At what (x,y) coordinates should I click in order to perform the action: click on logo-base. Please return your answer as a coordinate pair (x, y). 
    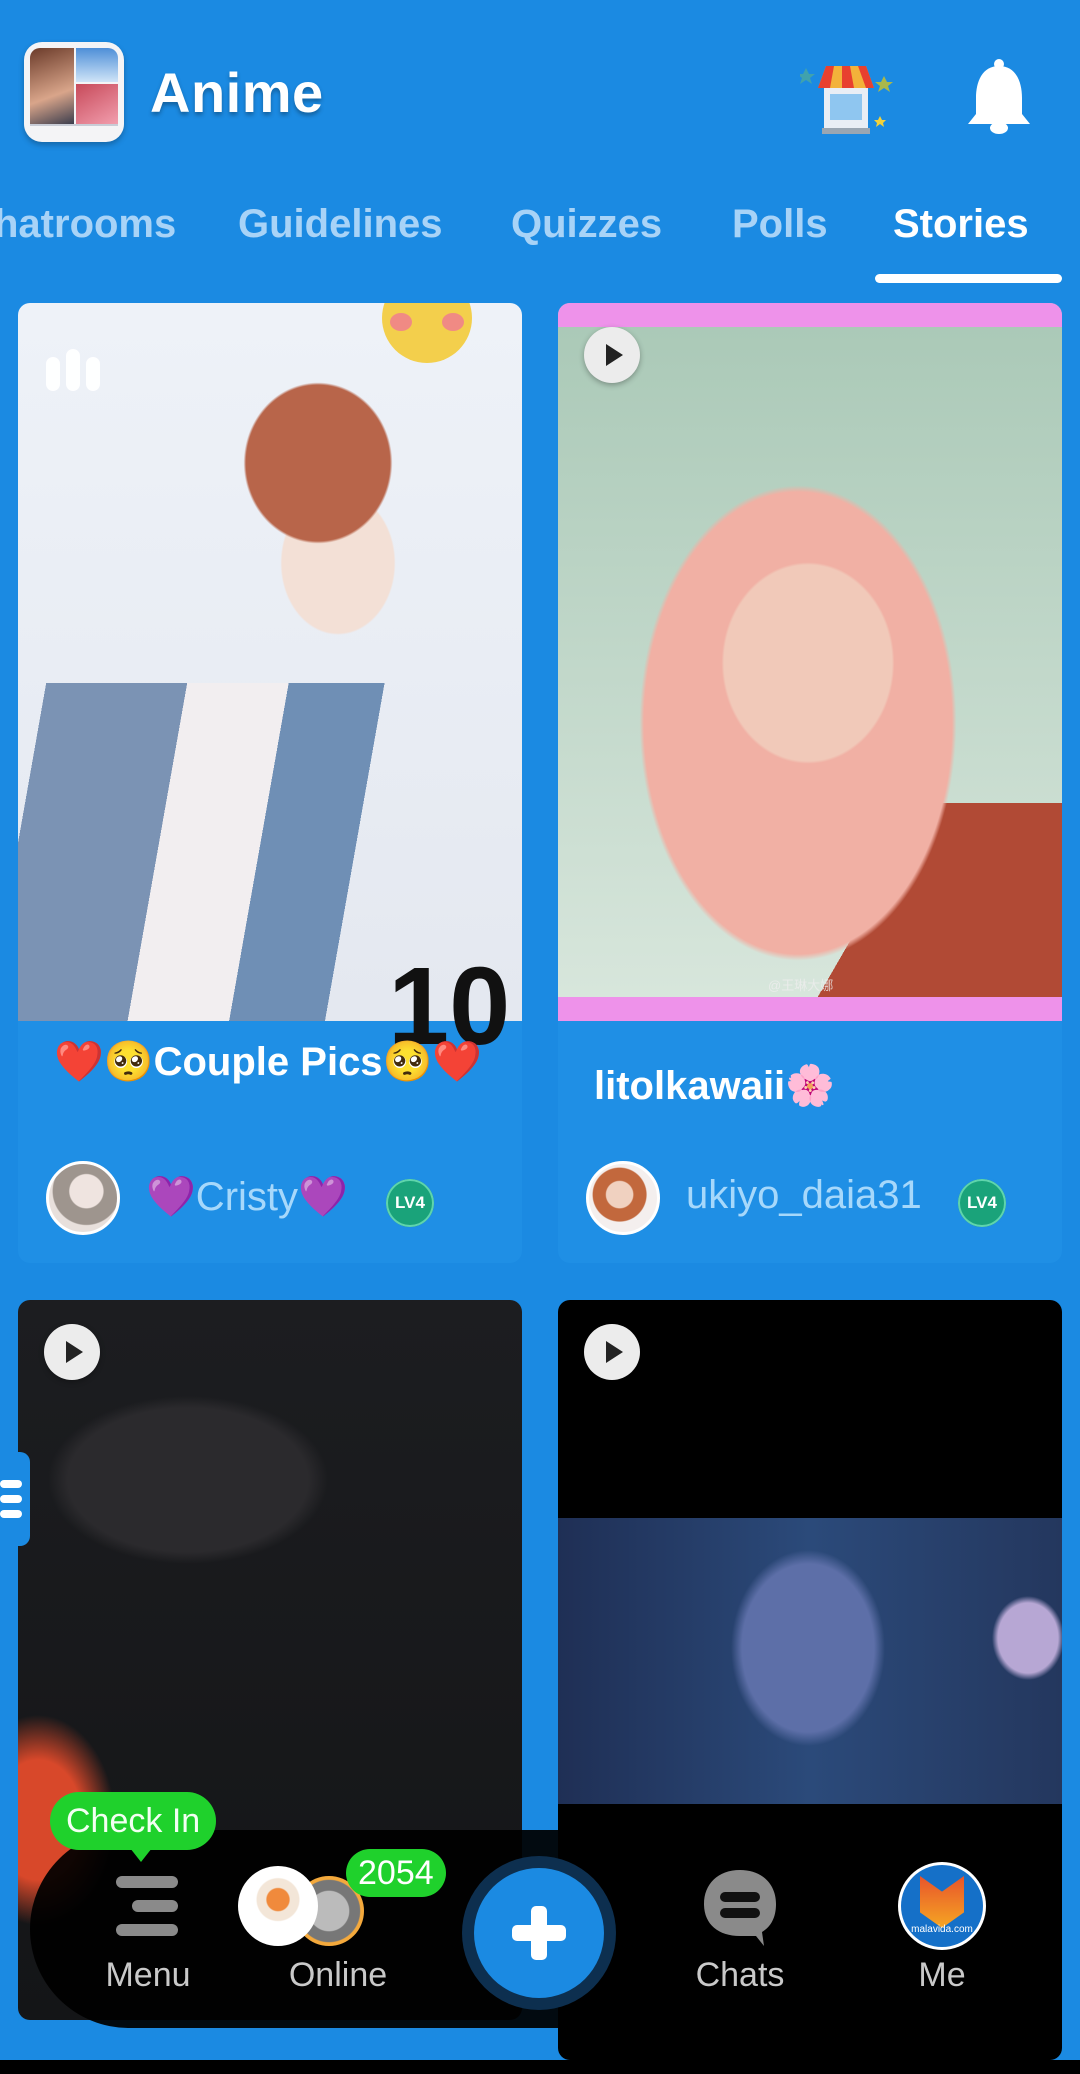
    Looking at the image, I should click on (74, 131).